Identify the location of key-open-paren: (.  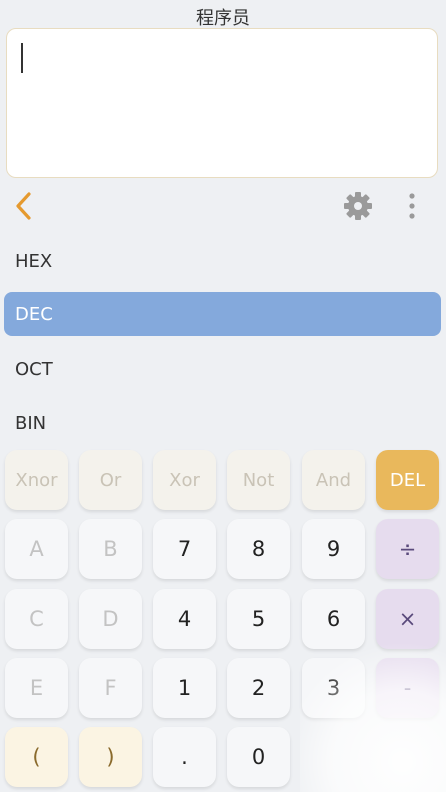
(36, 757).